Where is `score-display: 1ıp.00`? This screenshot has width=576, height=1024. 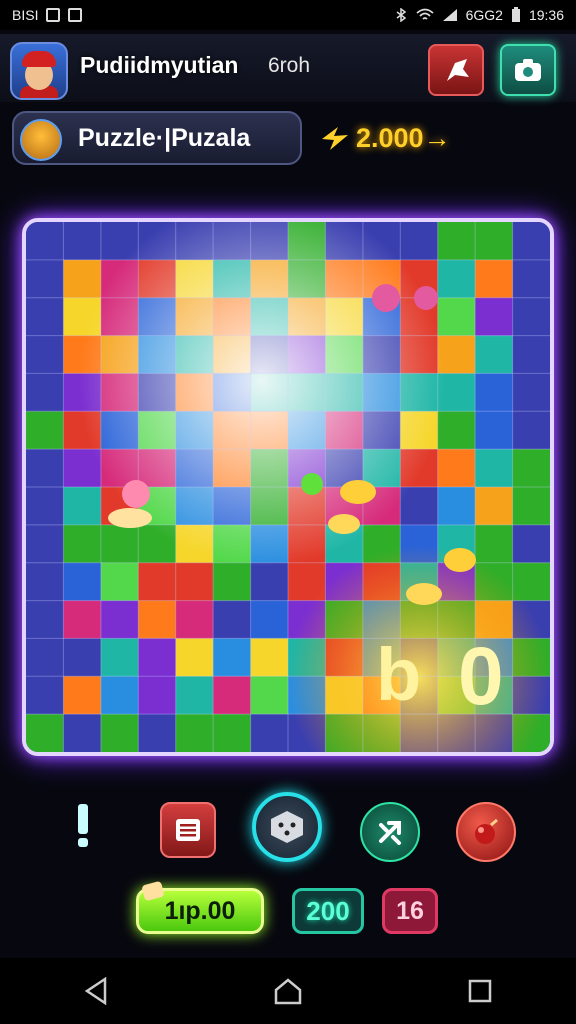
score-display: 1ıp.00 is located at coordinates (200, 907).